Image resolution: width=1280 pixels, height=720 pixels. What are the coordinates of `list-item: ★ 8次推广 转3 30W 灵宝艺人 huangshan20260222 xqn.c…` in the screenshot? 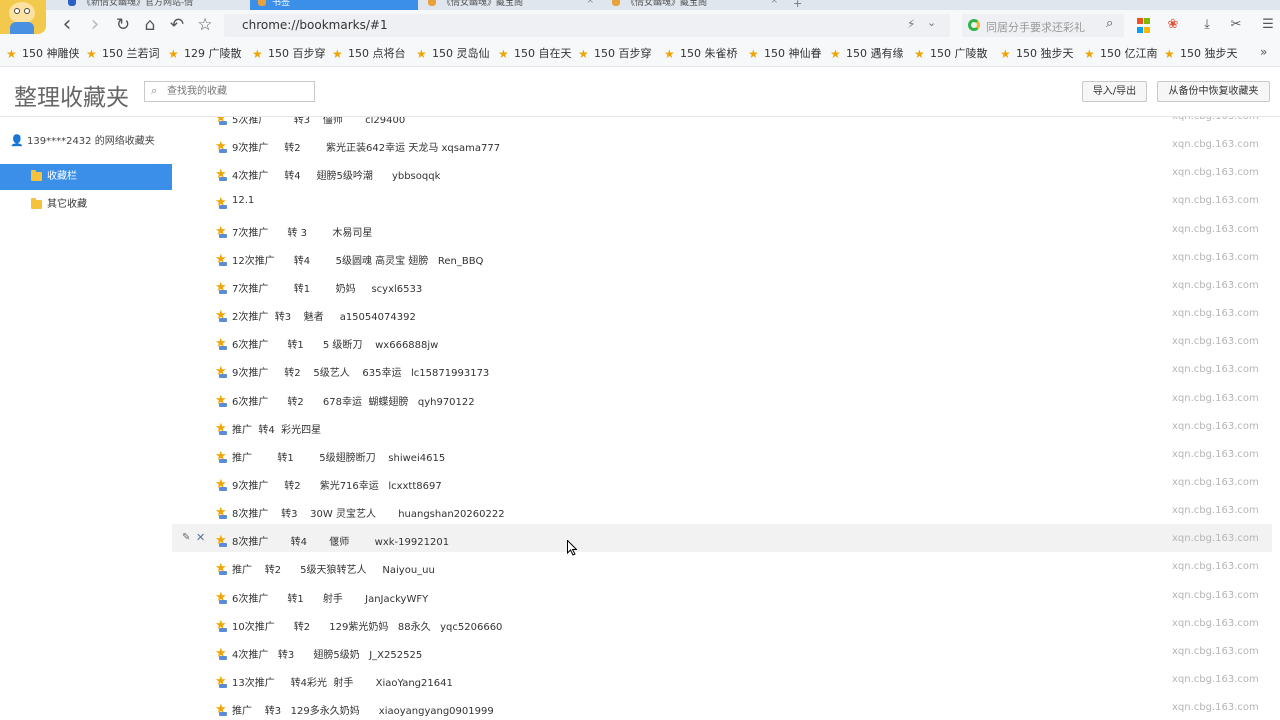 It's located at (722, 510).